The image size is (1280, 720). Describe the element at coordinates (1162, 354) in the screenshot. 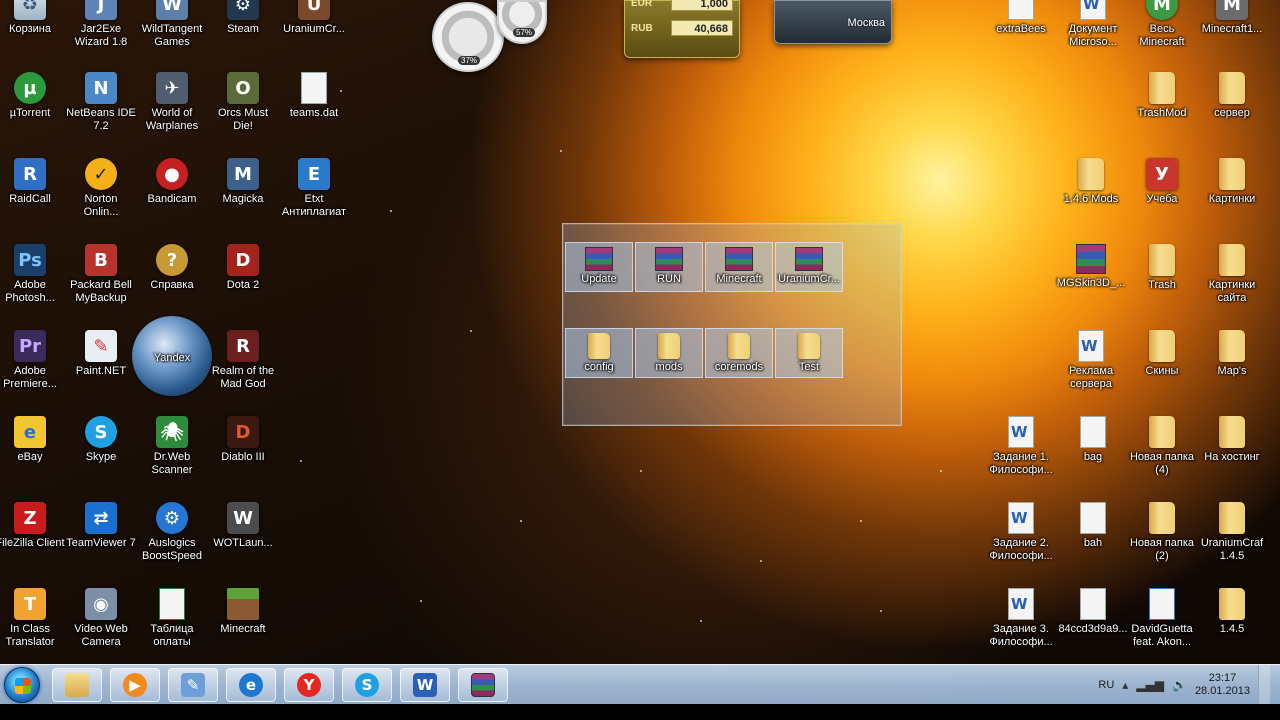

I see `desktop-icon-skiny: Скины` at that location.